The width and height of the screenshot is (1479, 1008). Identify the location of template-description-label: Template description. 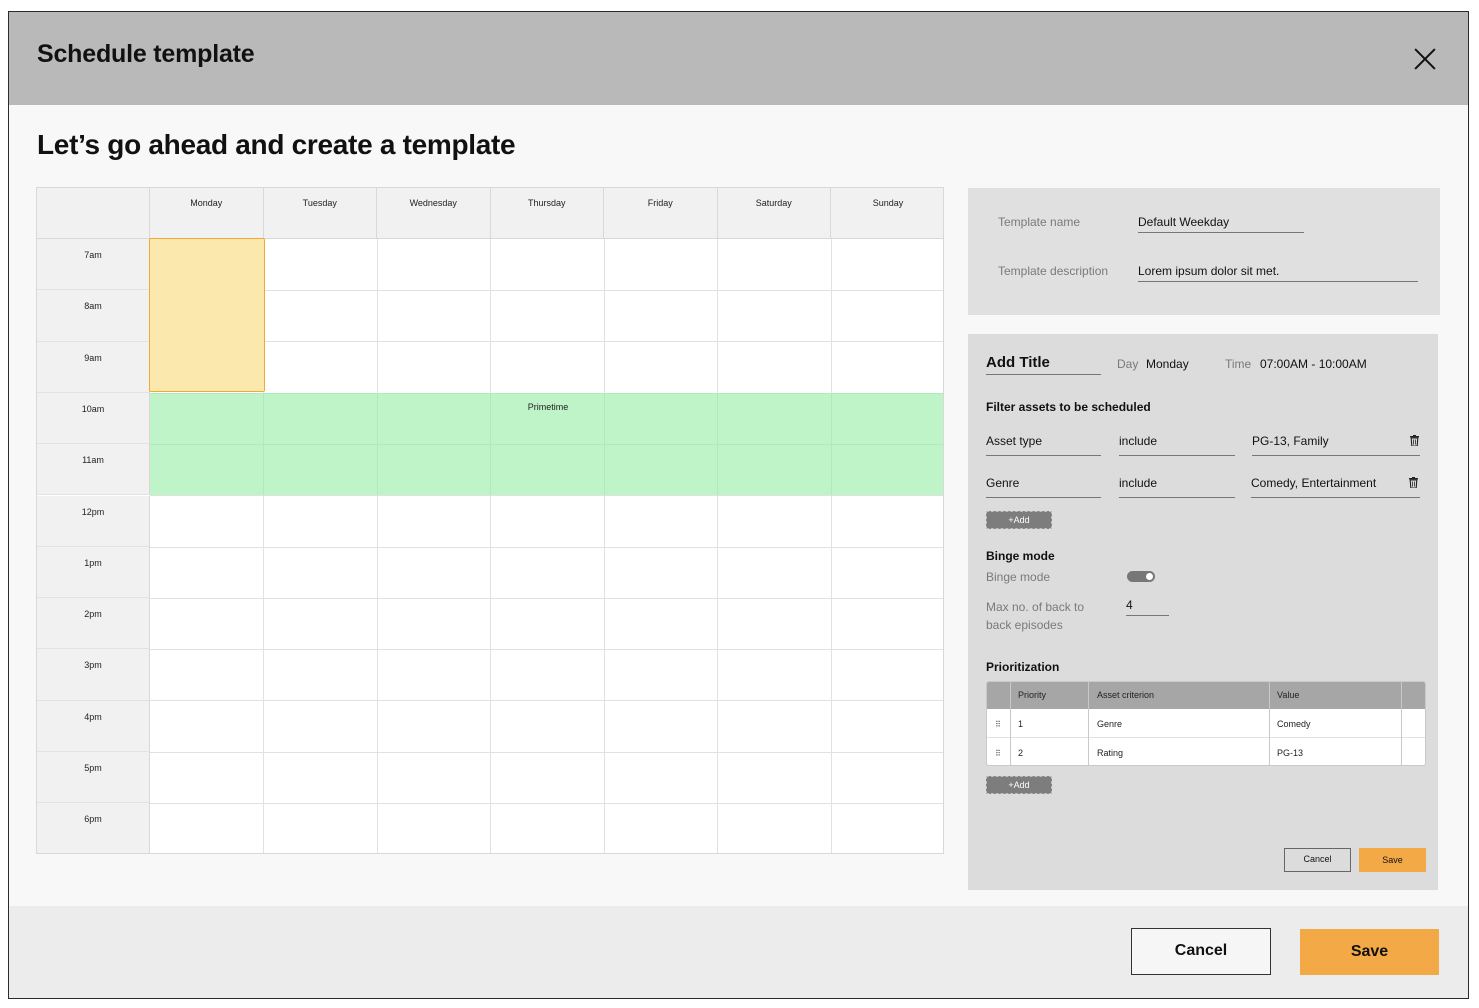
(1053, 271).